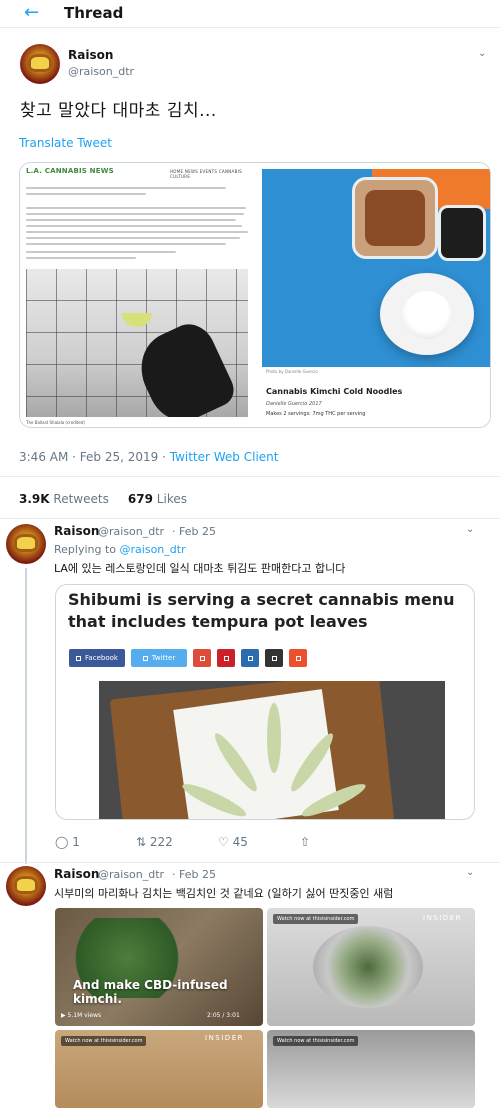 This screenshot has height=1111, width=500. I want to click on share-buttons: Facebook Twitter, so click(188, 658).